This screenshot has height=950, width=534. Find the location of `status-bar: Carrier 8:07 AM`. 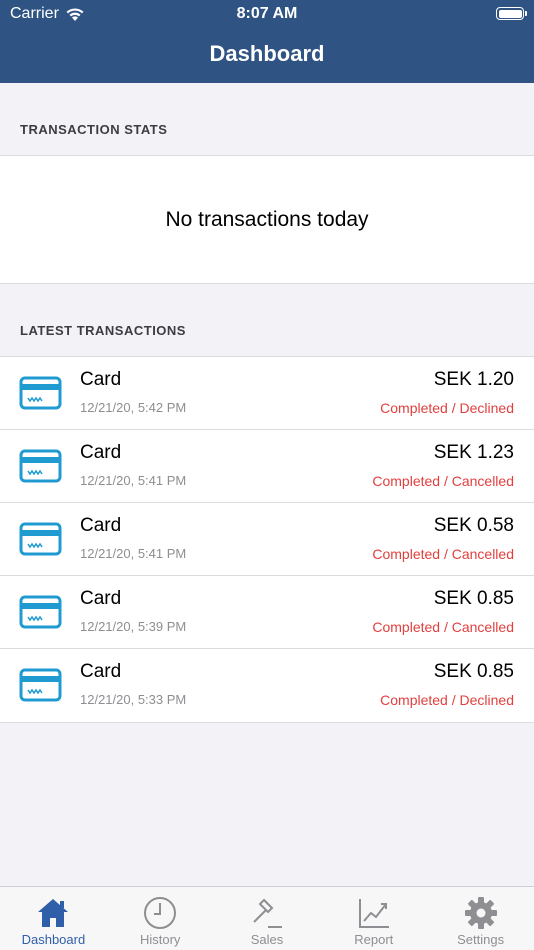

status-bar: Carrier 8:07 AM is located at coordinates (267, 14).